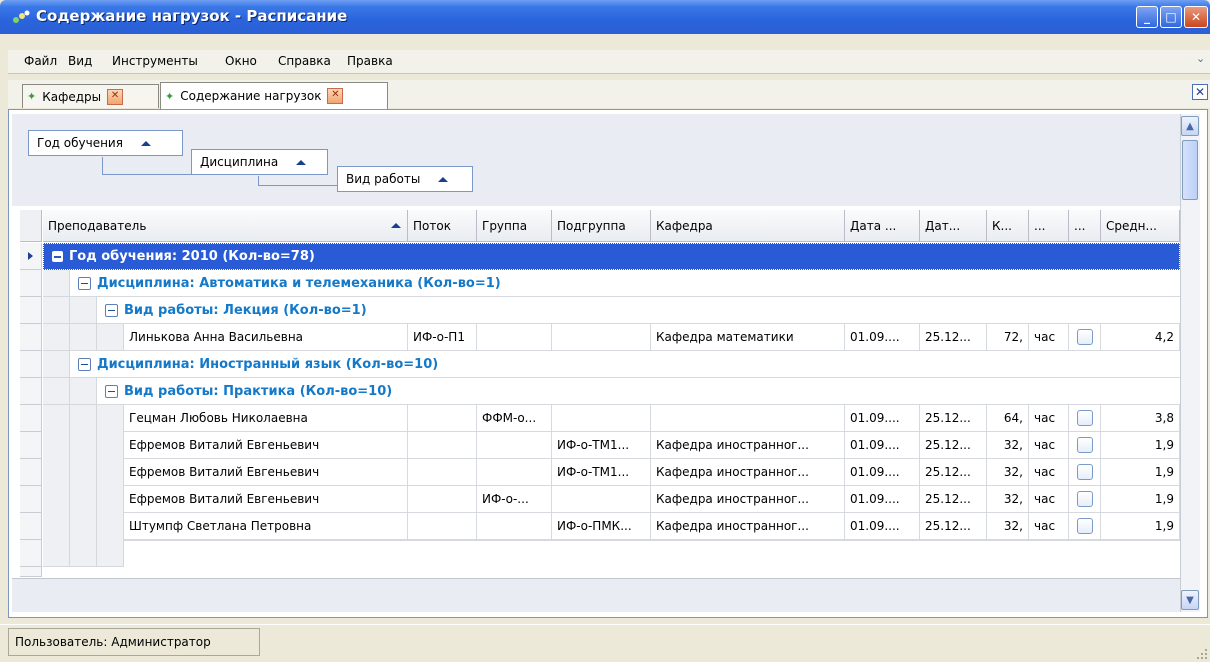  Describe the element at coordinates (638, 310) in the screenshot. I see `group-row-worktype: Вид работы: Лекция (Кол-во=1)` at that location.